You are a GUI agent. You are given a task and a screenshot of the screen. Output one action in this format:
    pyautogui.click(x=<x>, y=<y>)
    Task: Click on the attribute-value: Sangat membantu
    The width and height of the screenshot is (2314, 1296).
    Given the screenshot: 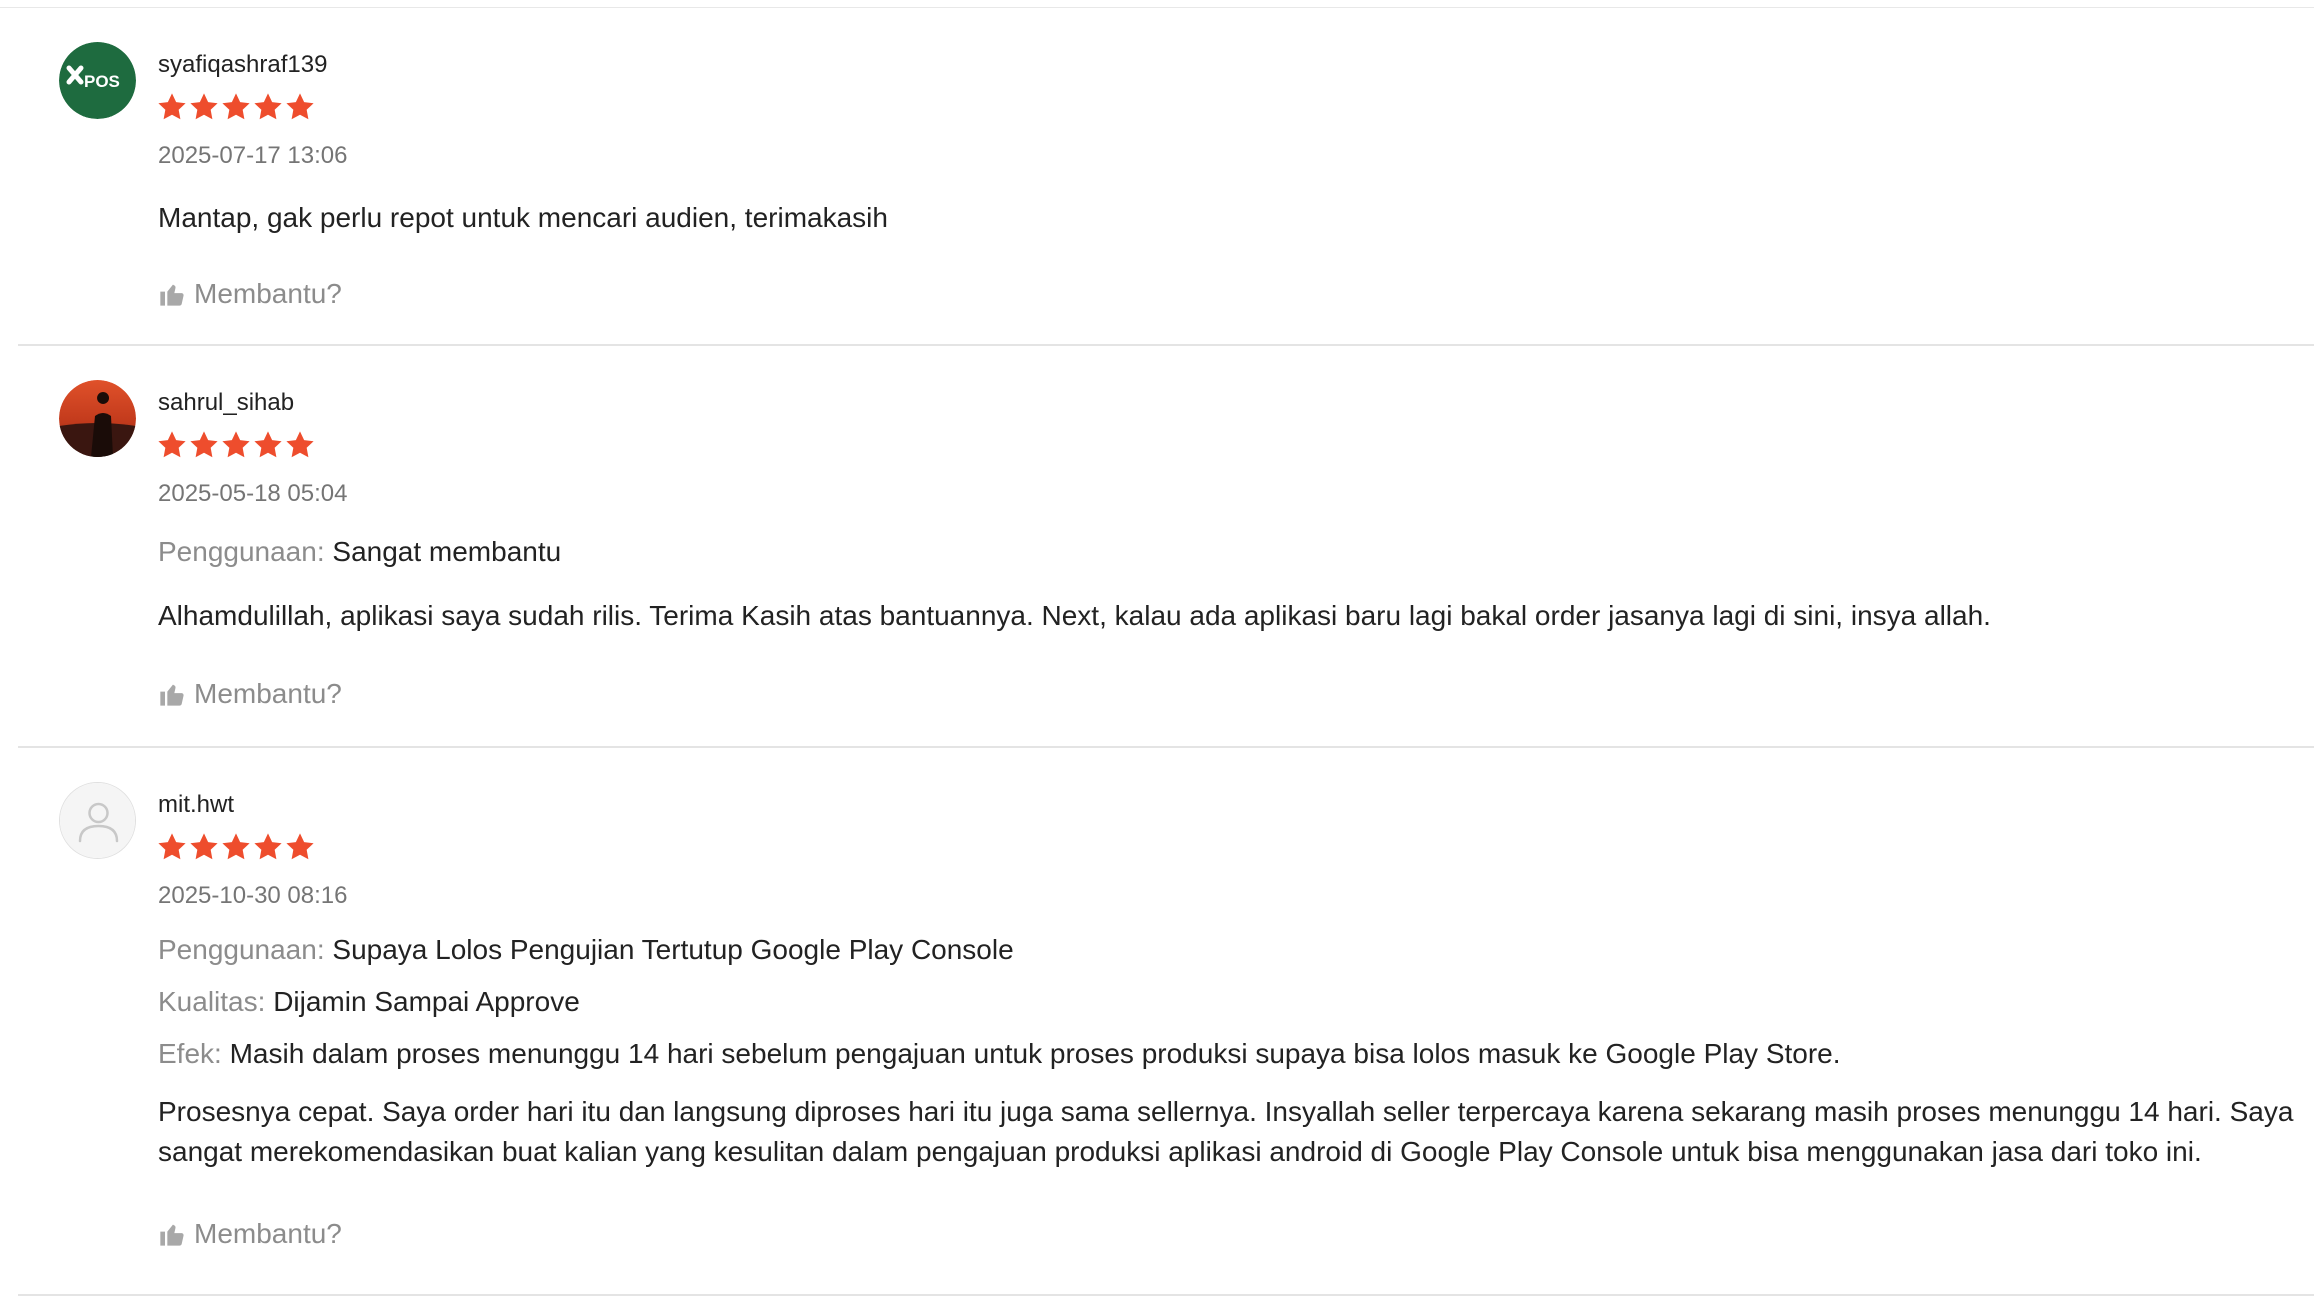 What is the action you would take?
    pyautogui.click(x=447, y=551)
    